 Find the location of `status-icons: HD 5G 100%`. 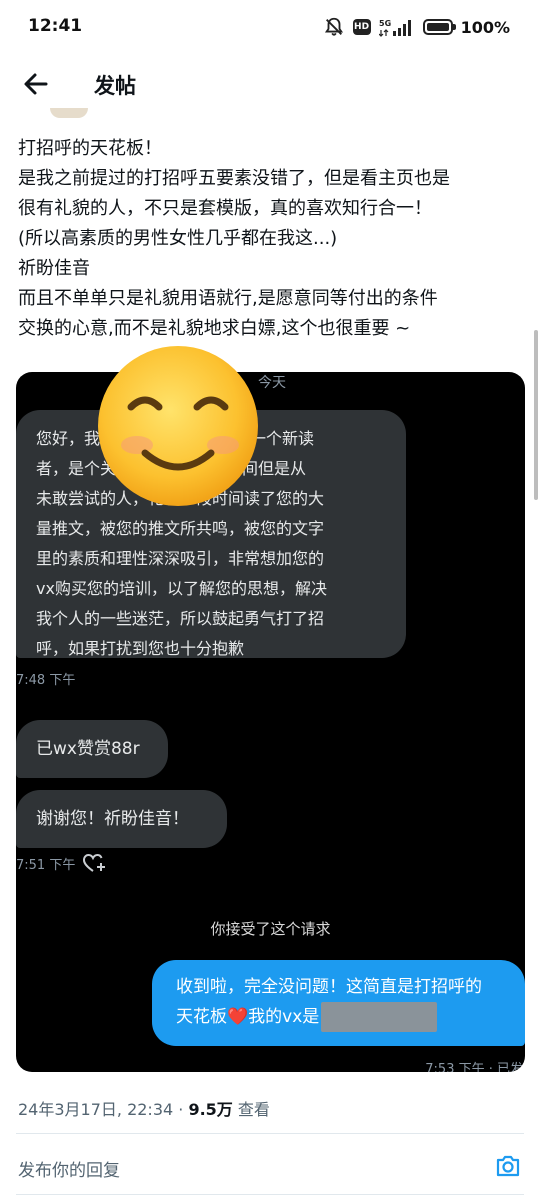

status-icons: HD 5G 100% is located at coordinates (416, 27).